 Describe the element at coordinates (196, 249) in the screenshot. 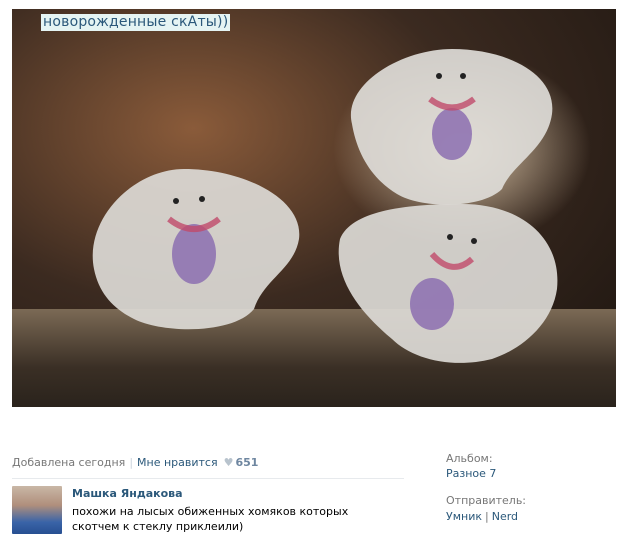

I see `stingray-left` at that location.